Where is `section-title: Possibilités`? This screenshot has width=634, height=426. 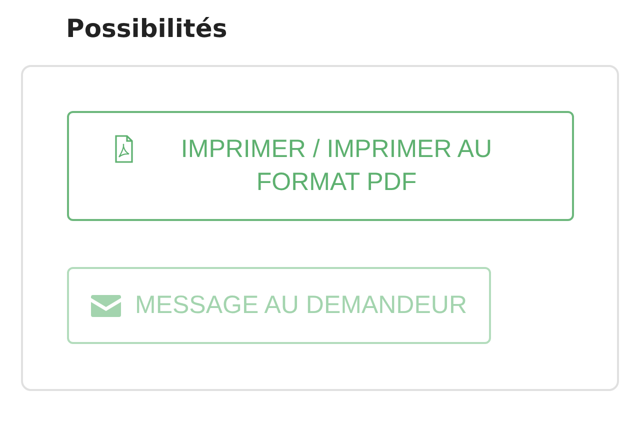
section-title: Possibilités is located at coordinates (147, 28).